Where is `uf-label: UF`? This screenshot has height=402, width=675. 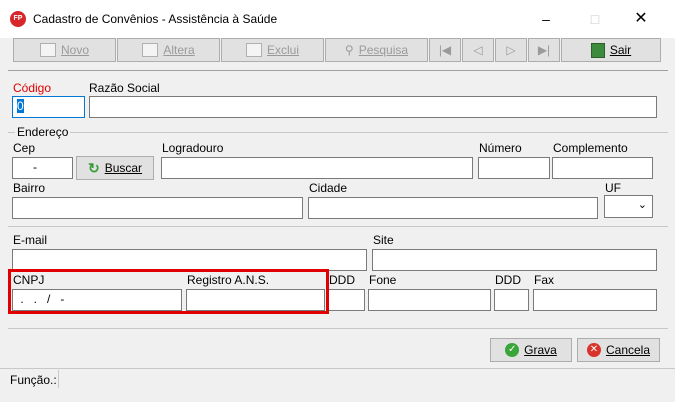
uf-label: UF is located at coordinates (613, 188).